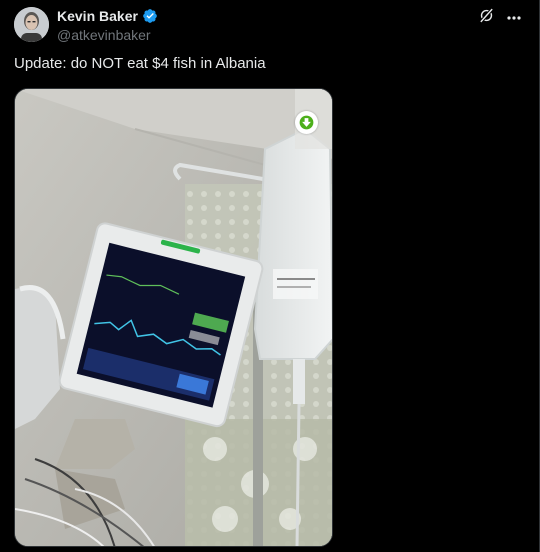 This screenshot has width=540, height=552. What do you see at coordinates (306, 122) in the screenshot?
I see `download-arrow-icon` at bounding box center [306, 122].